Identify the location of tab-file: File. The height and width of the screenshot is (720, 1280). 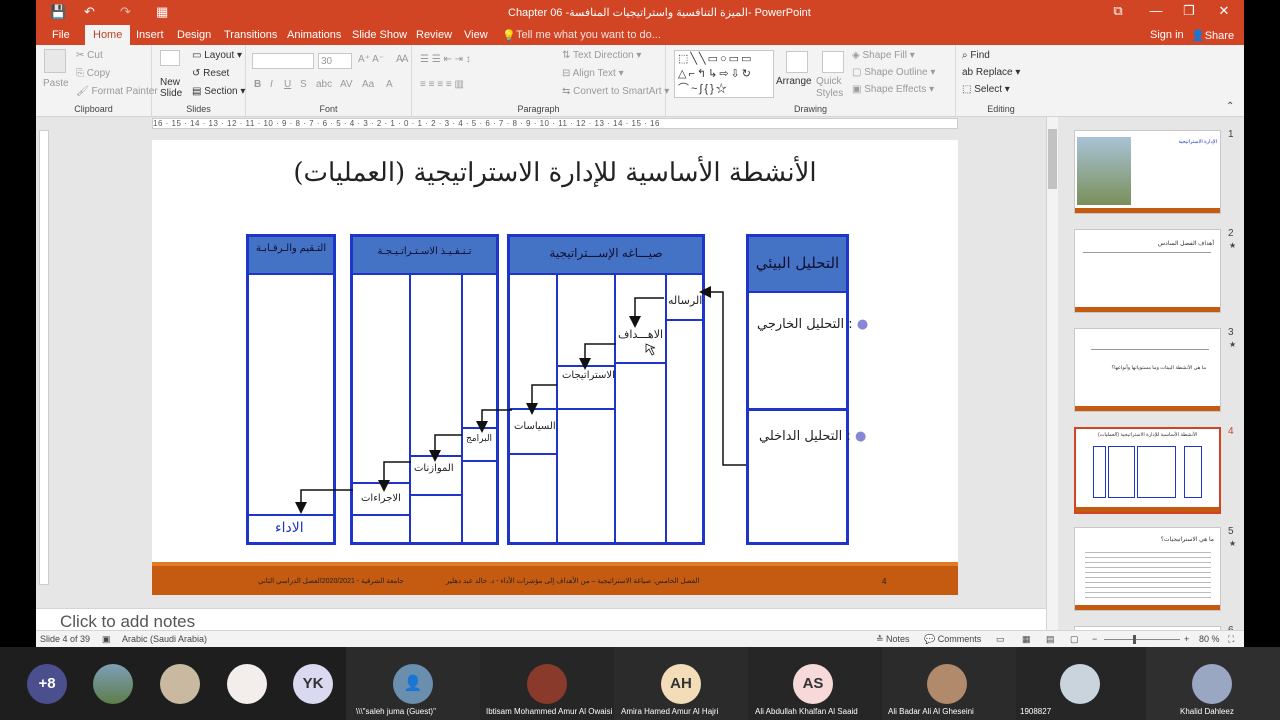
(61, 35).